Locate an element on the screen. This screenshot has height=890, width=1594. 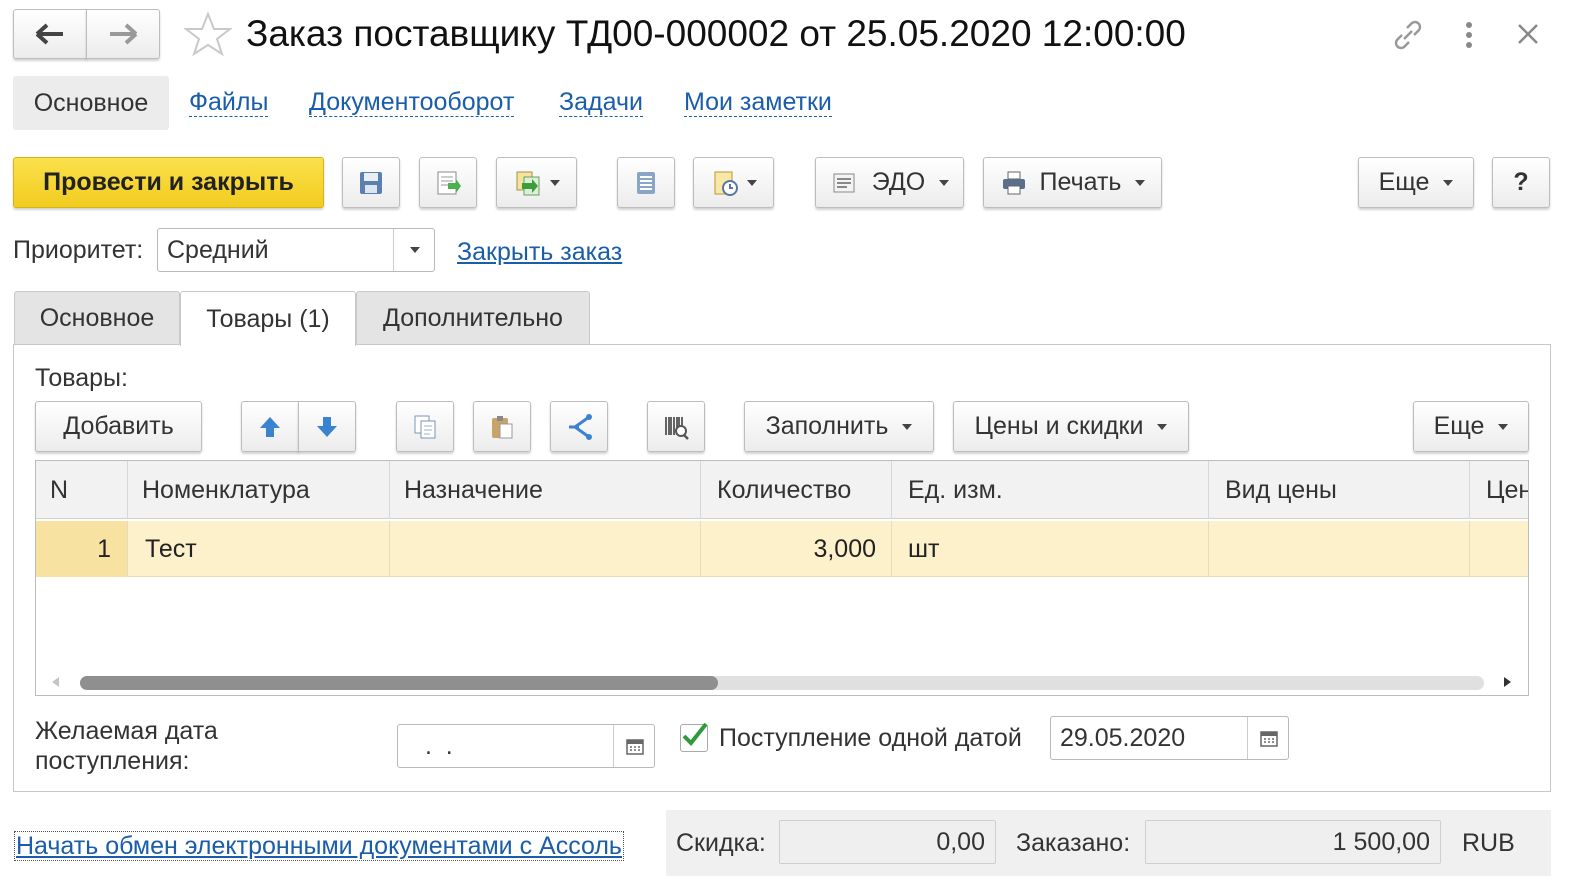
close-order-link: Закрыть заказ is located at coordinates (539, 252).